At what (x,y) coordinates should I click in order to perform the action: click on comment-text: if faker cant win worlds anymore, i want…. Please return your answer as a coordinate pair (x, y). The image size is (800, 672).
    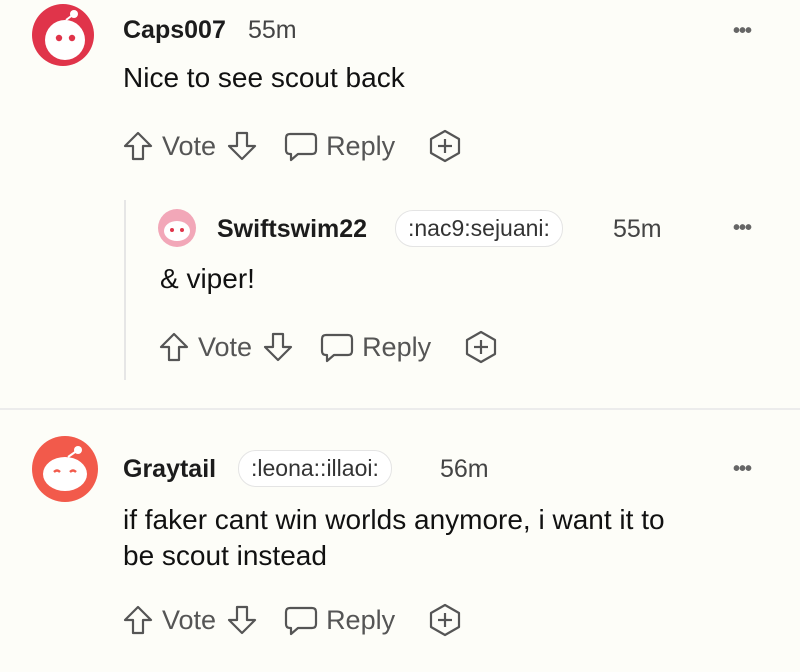
    Looking at the image, I should click on (394, 537).